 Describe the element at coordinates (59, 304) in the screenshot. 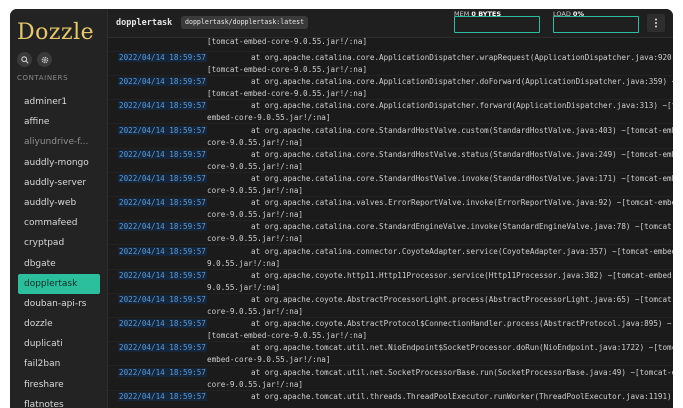

I see `container-item: douban-api-rs` at that location.